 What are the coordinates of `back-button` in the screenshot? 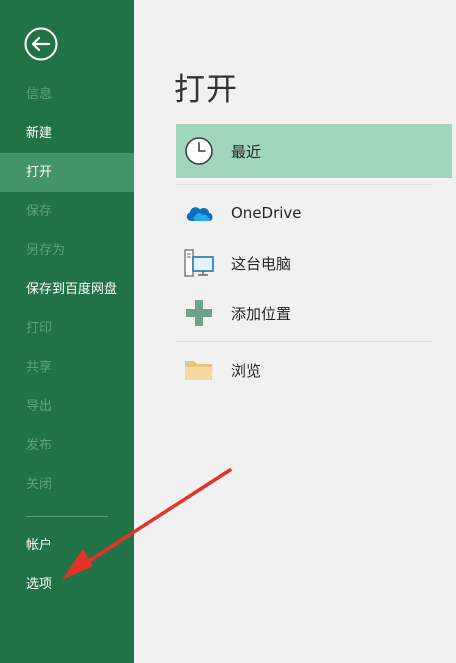 It's located at (41, 44).